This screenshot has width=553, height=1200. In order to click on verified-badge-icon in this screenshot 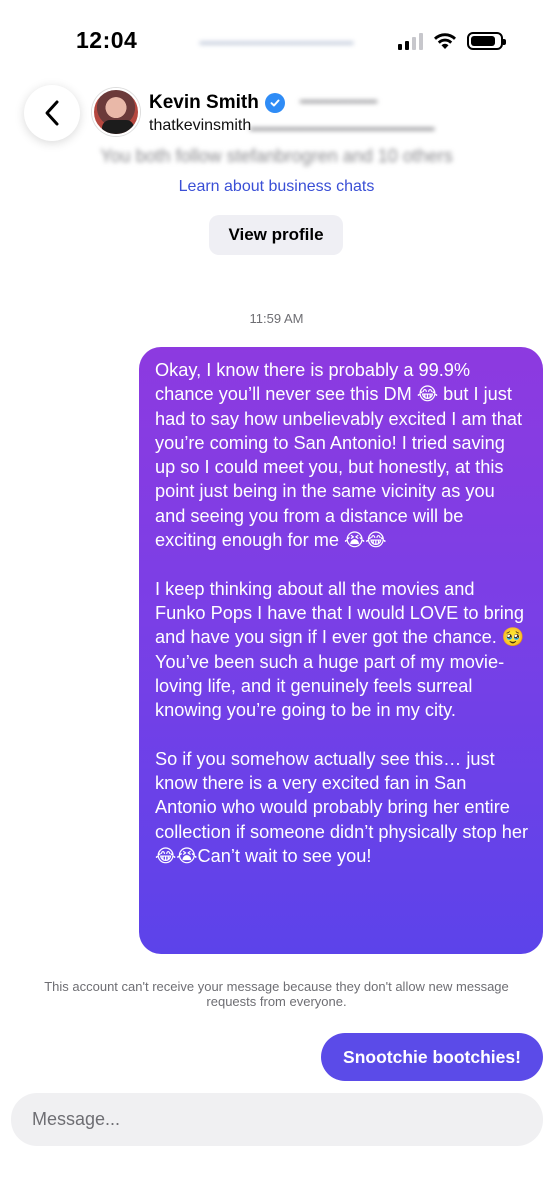, I will do `click(274, 103)`.